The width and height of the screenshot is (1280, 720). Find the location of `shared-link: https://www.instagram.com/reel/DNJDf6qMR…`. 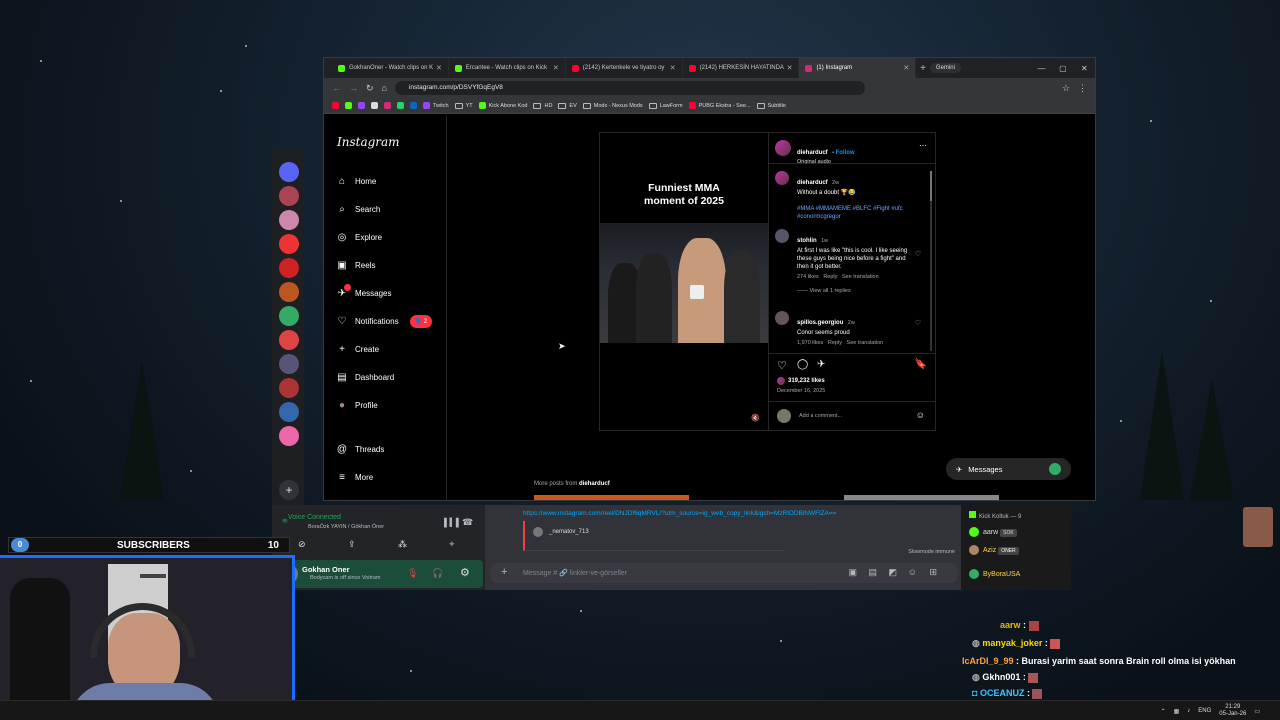

shared-link: https://www.instagram.com/reel/DNJDf6qMR… is located at coordinates (679, 513).